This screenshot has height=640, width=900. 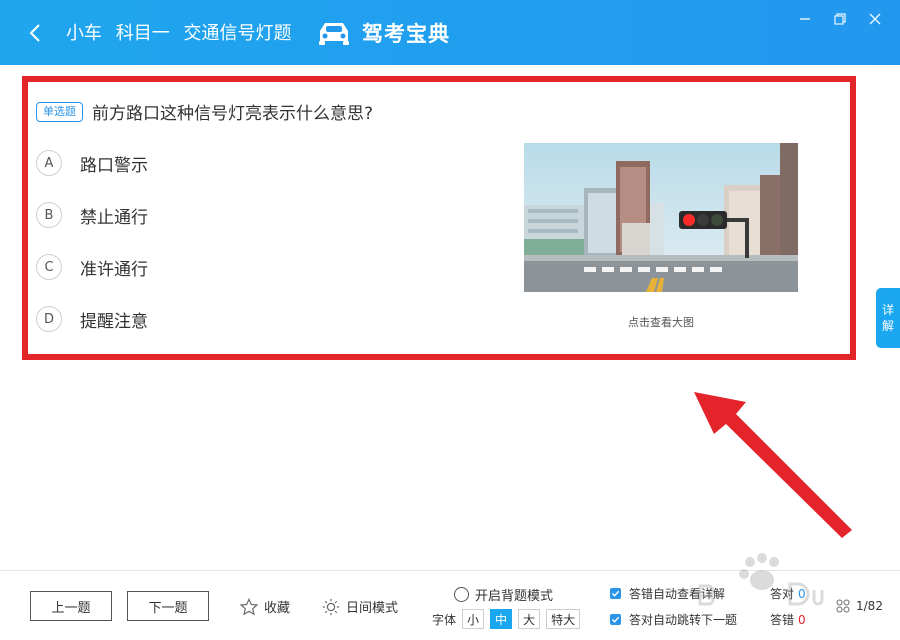 I want to click on question-type-badge: 单选题, so click(x=59, y=111).